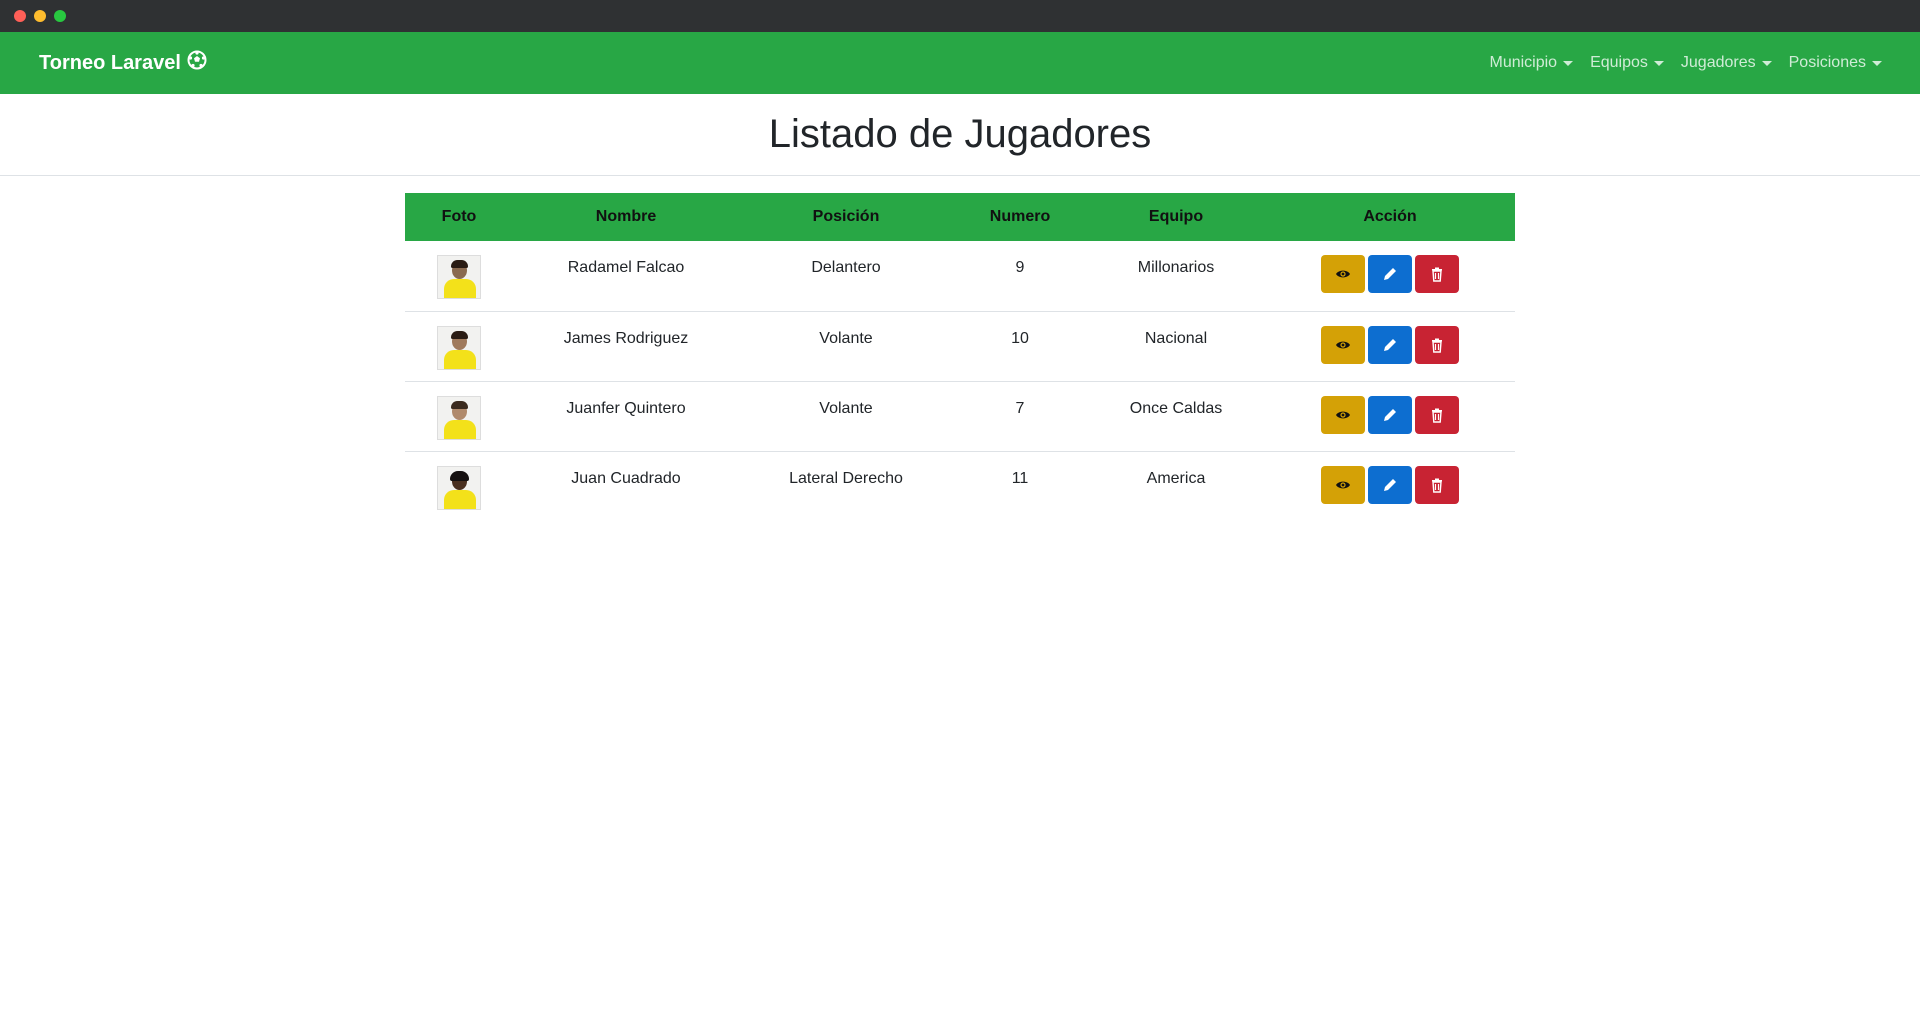 Image resolution: width=1920 pixels, height=1031 pixels. I want to click on nav-jugadores-label: Jugadores, so click(1718, 62).